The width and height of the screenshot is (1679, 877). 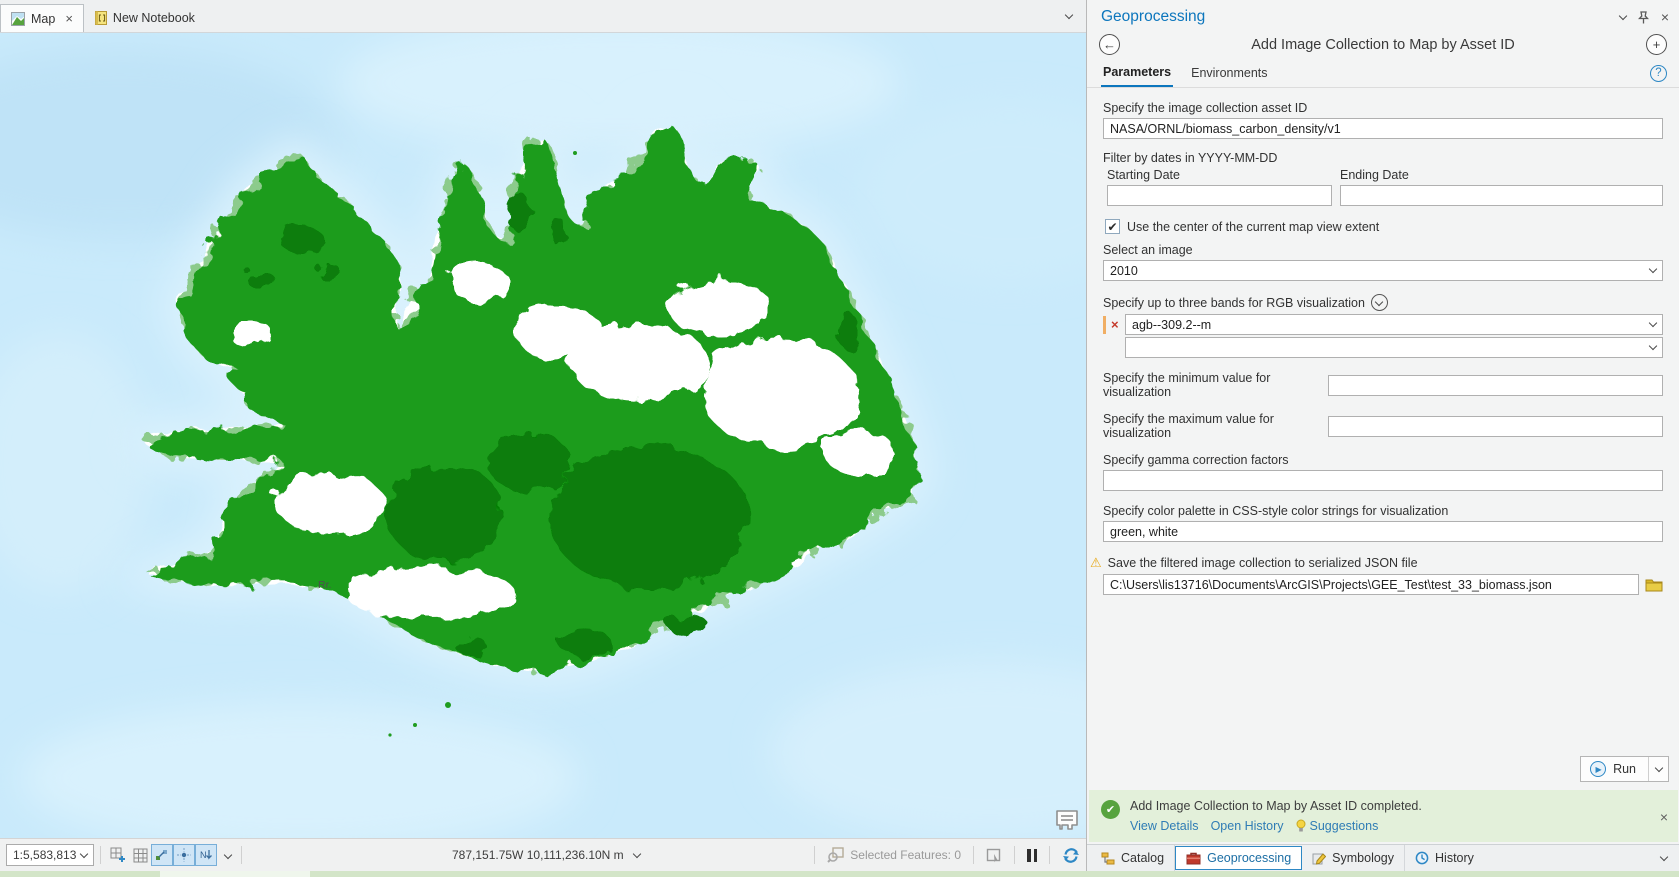 I want to click on refresh-icon, so click(x=1071, y=855).